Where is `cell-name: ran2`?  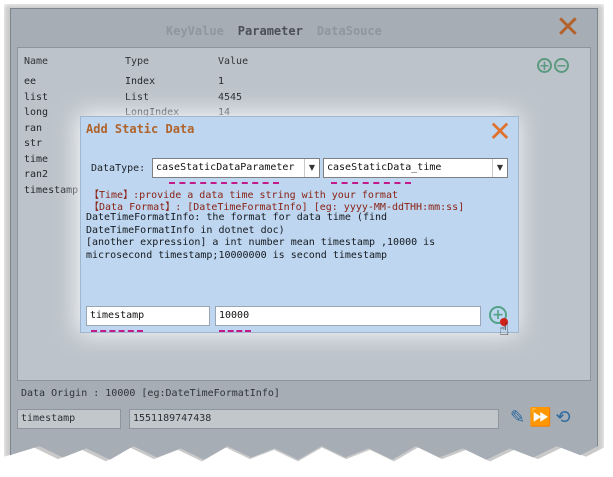
cell-name: ran2 is located at coordinates (36, 174).